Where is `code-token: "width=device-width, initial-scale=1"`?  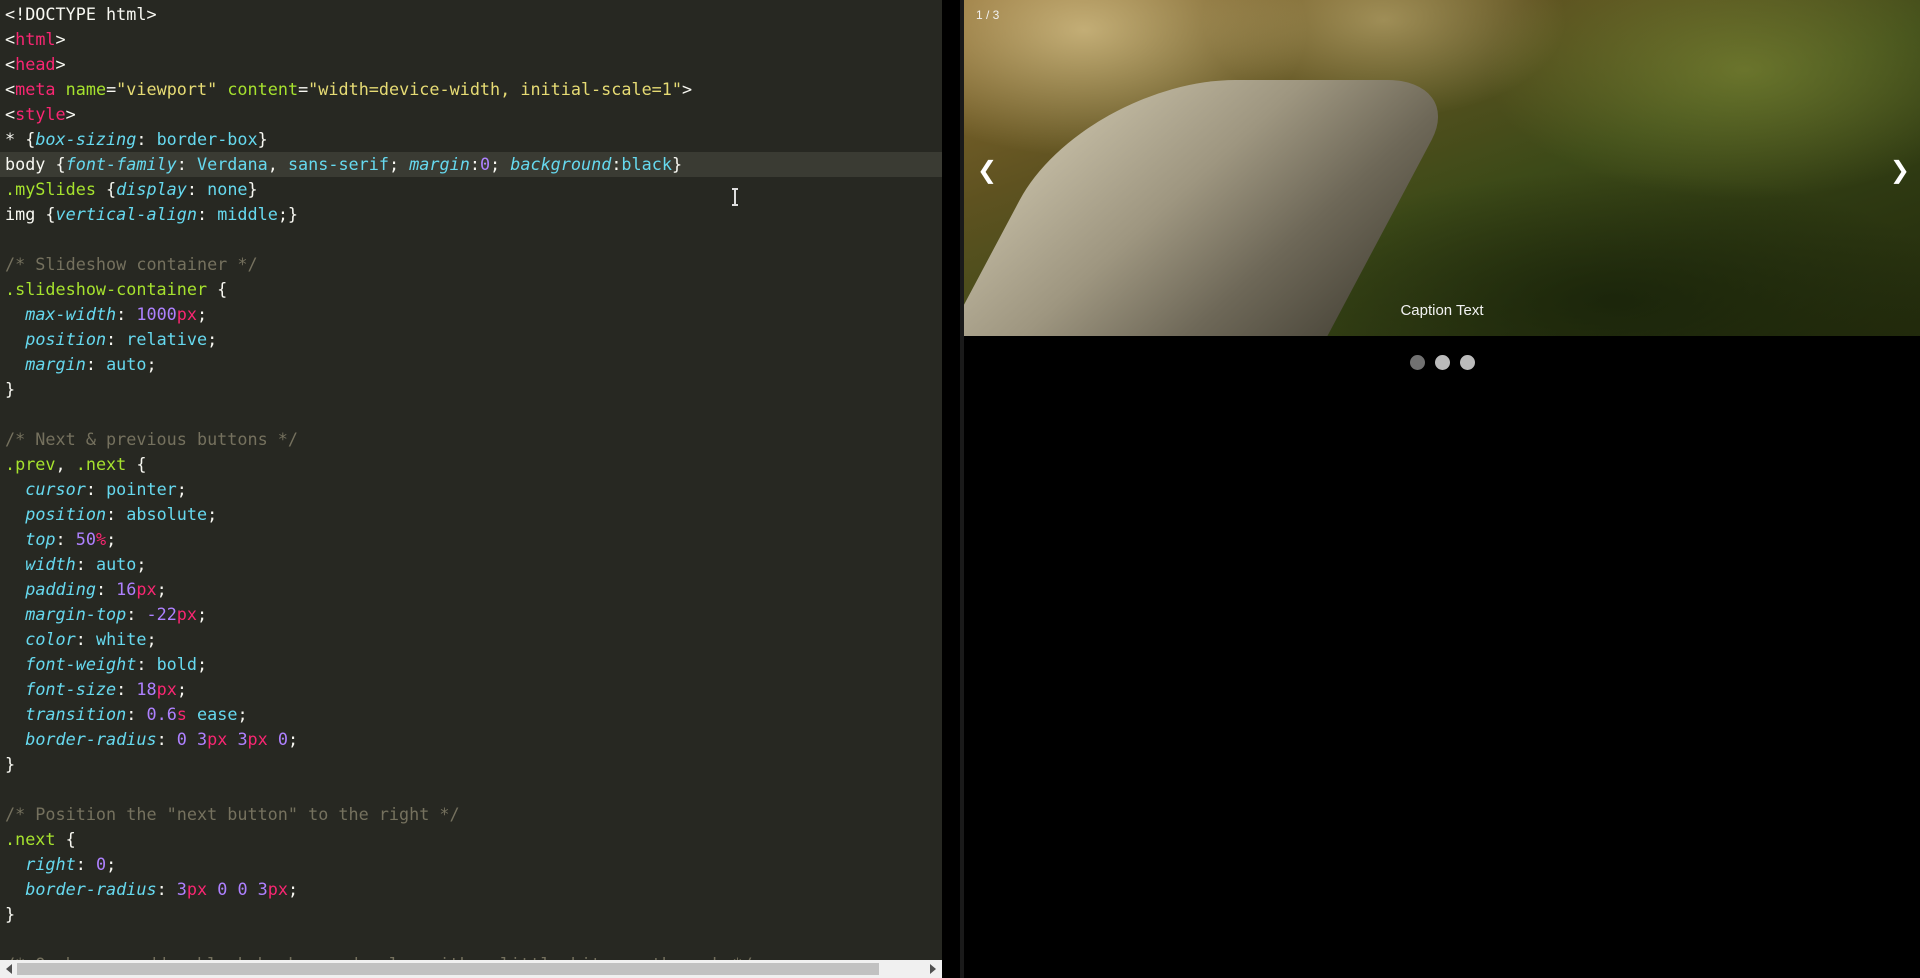
code-token: "width=device-width, initial-scale=1" is located at coordinates (495, 89).